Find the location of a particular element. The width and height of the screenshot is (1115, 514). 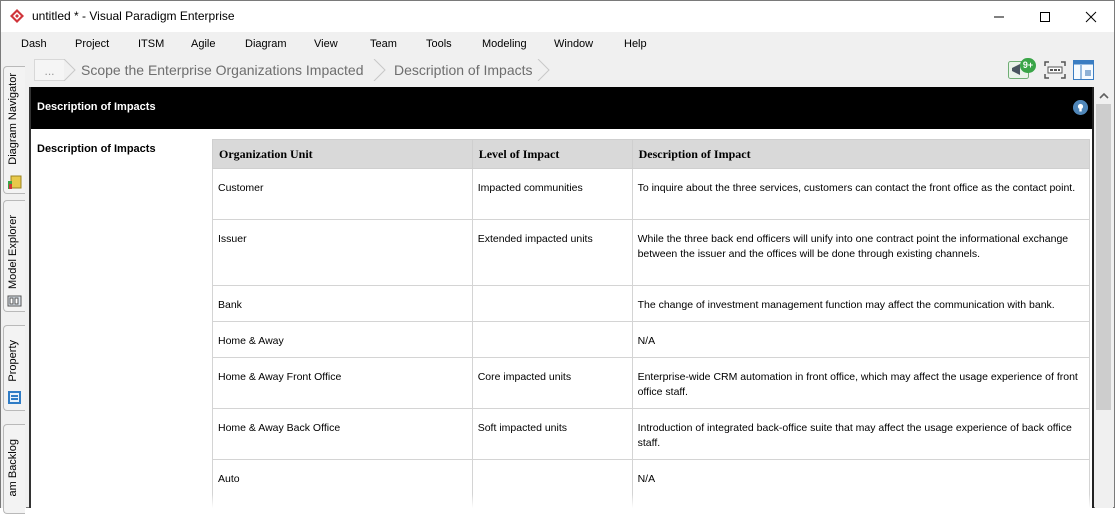

property-icon is located at coordinates (14, 397).